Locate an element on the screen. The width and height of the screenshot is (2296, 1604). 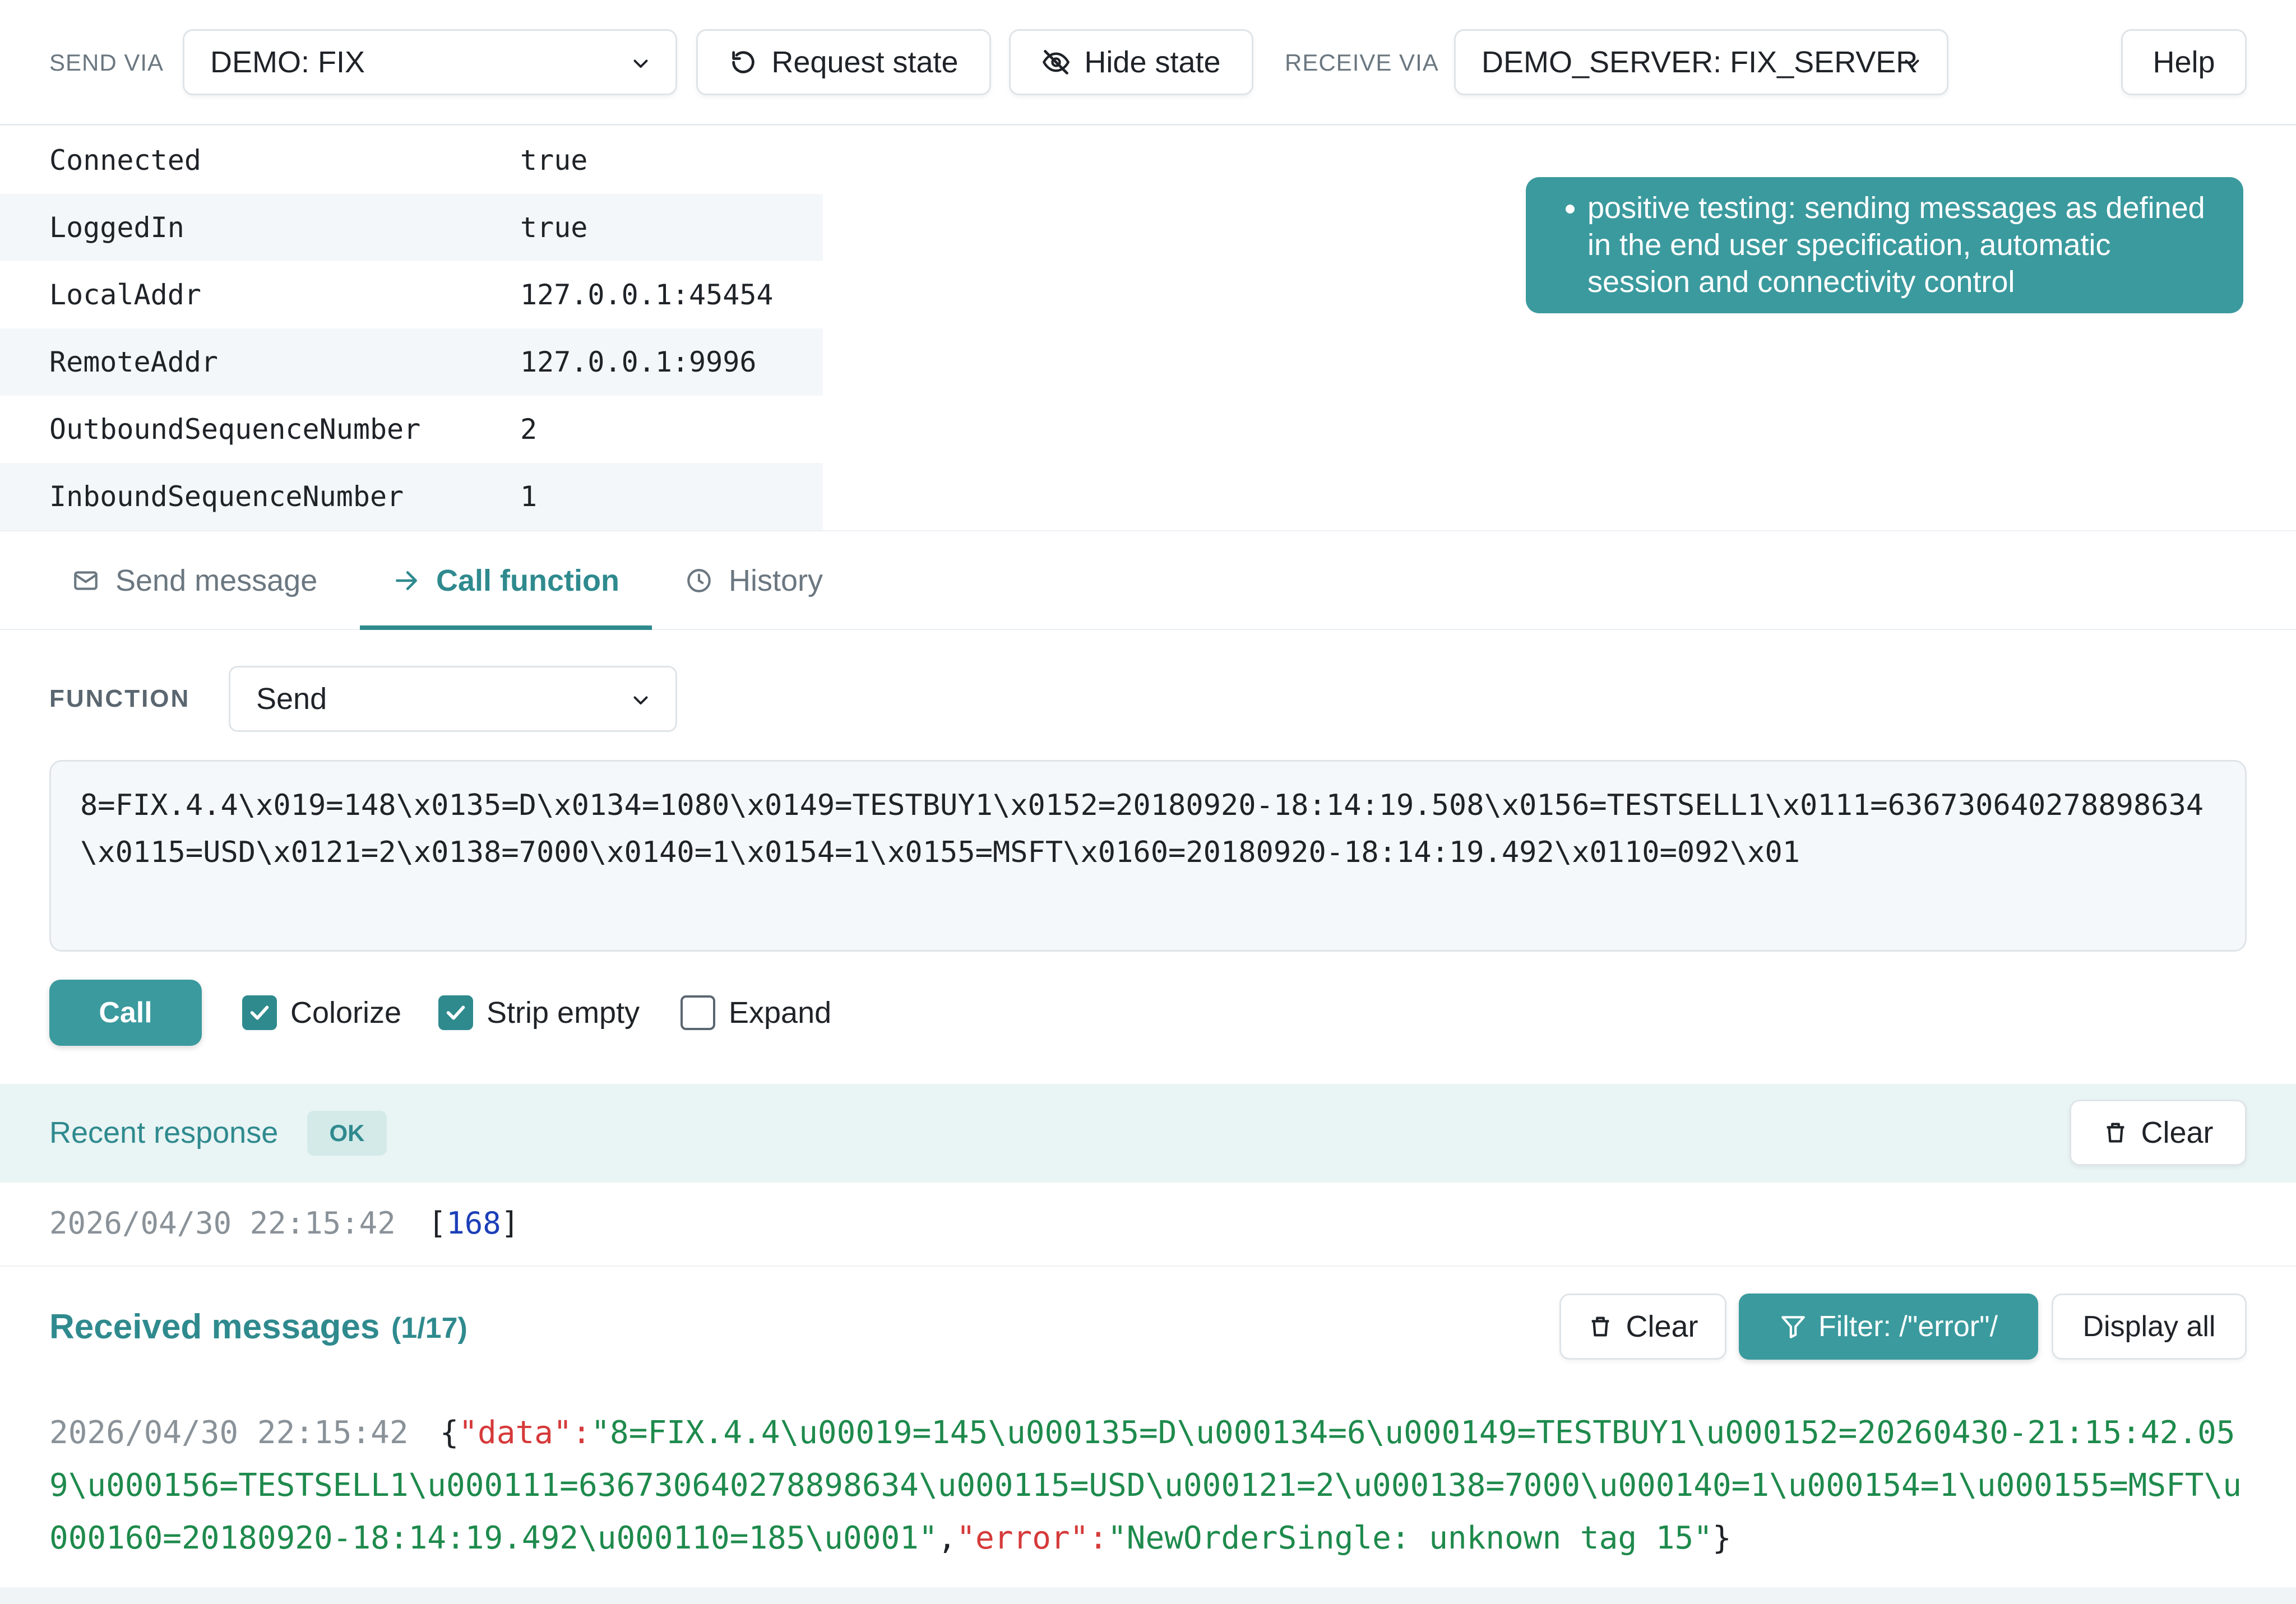
strip-empty-checkbox: Strip empty is located at coordinates (539, 1012).